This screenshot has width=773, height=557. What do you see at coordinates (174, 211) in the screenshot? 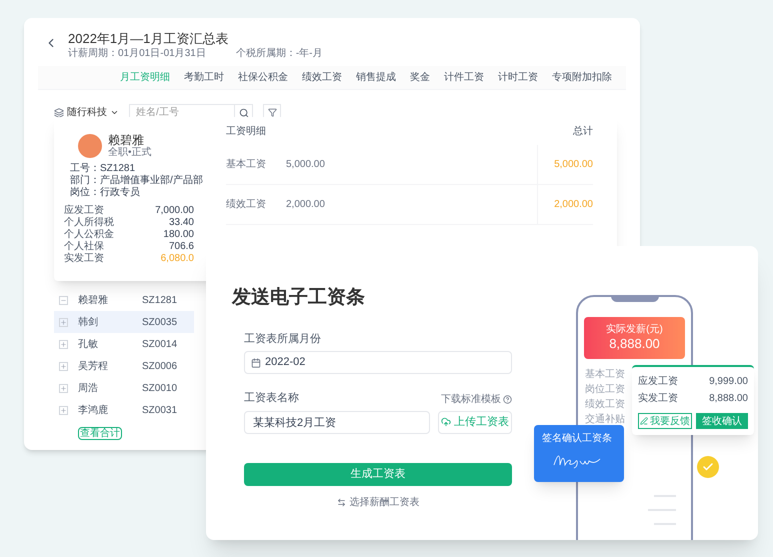
I see `pay-value: 7,000.00` at bounding box center [174, 211].